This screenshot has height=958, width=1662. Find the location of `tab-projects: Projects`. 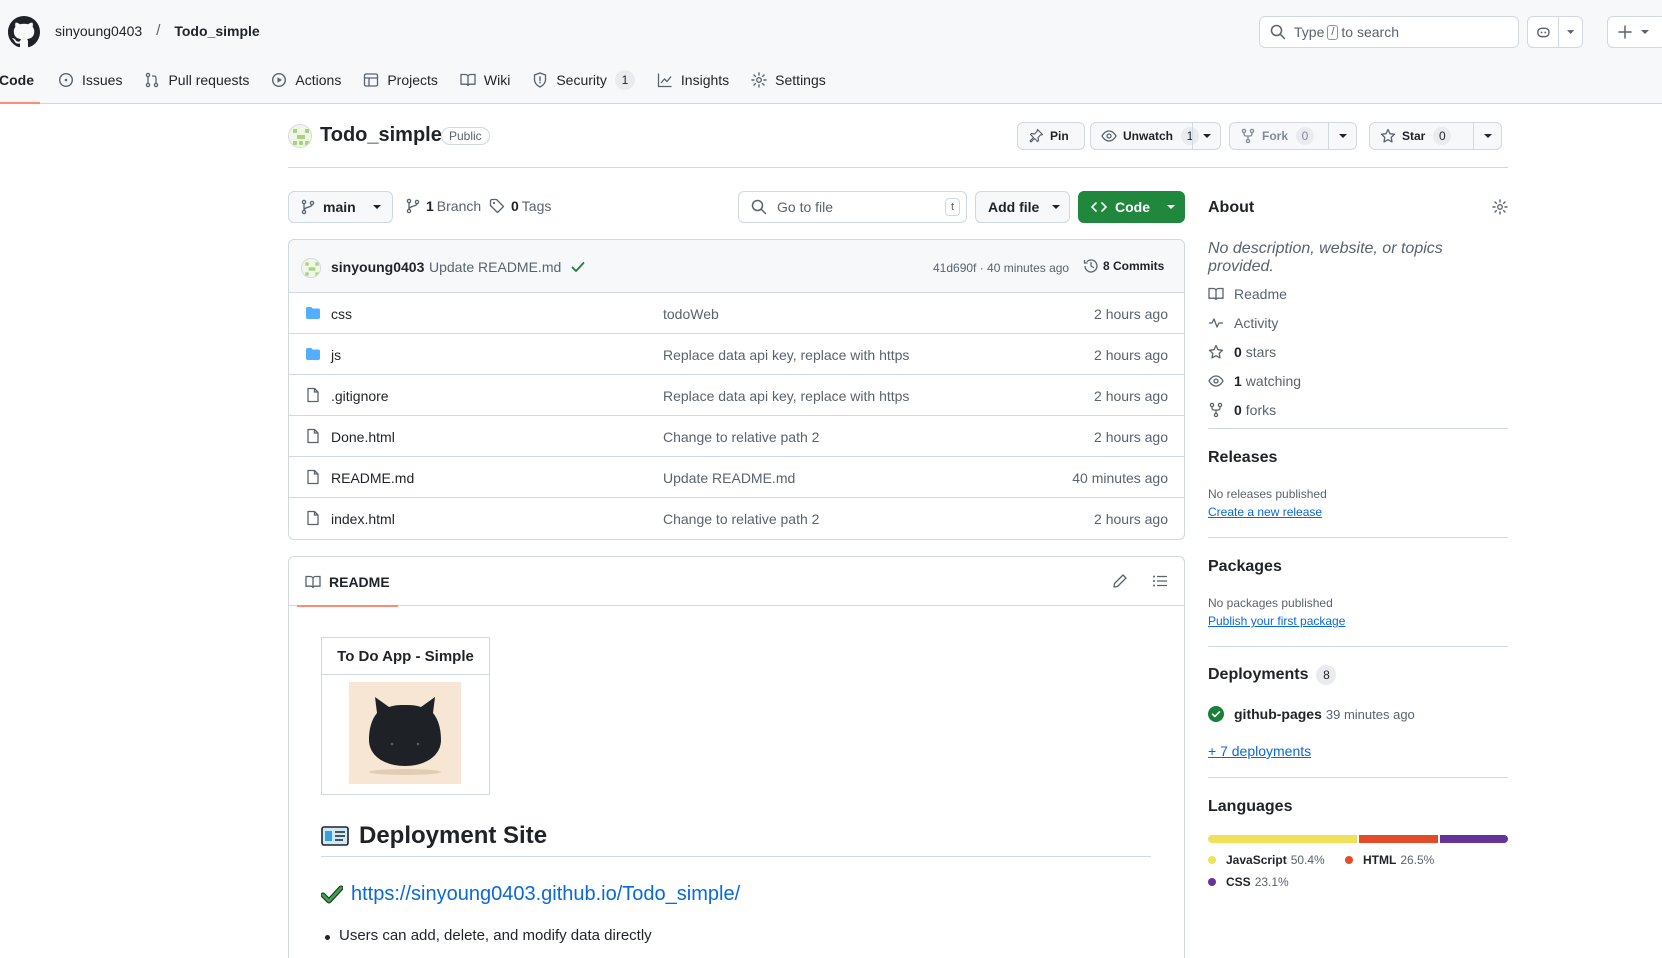

tab-projects: Projects is located at coordinates (400, 80).